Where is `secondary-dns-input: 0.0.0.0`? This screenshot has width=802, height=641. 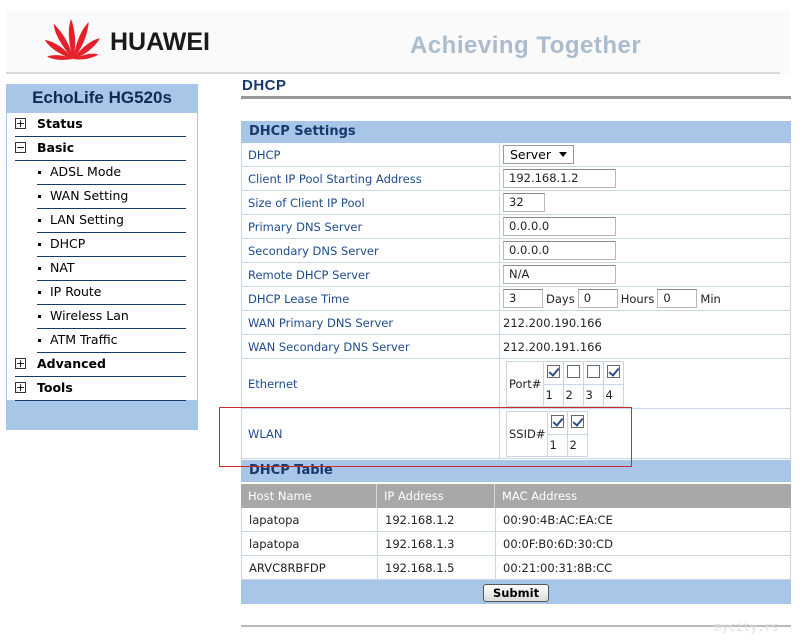
secondary-dns-input: 0.0.0.0 is located at coordinates (559, 250).